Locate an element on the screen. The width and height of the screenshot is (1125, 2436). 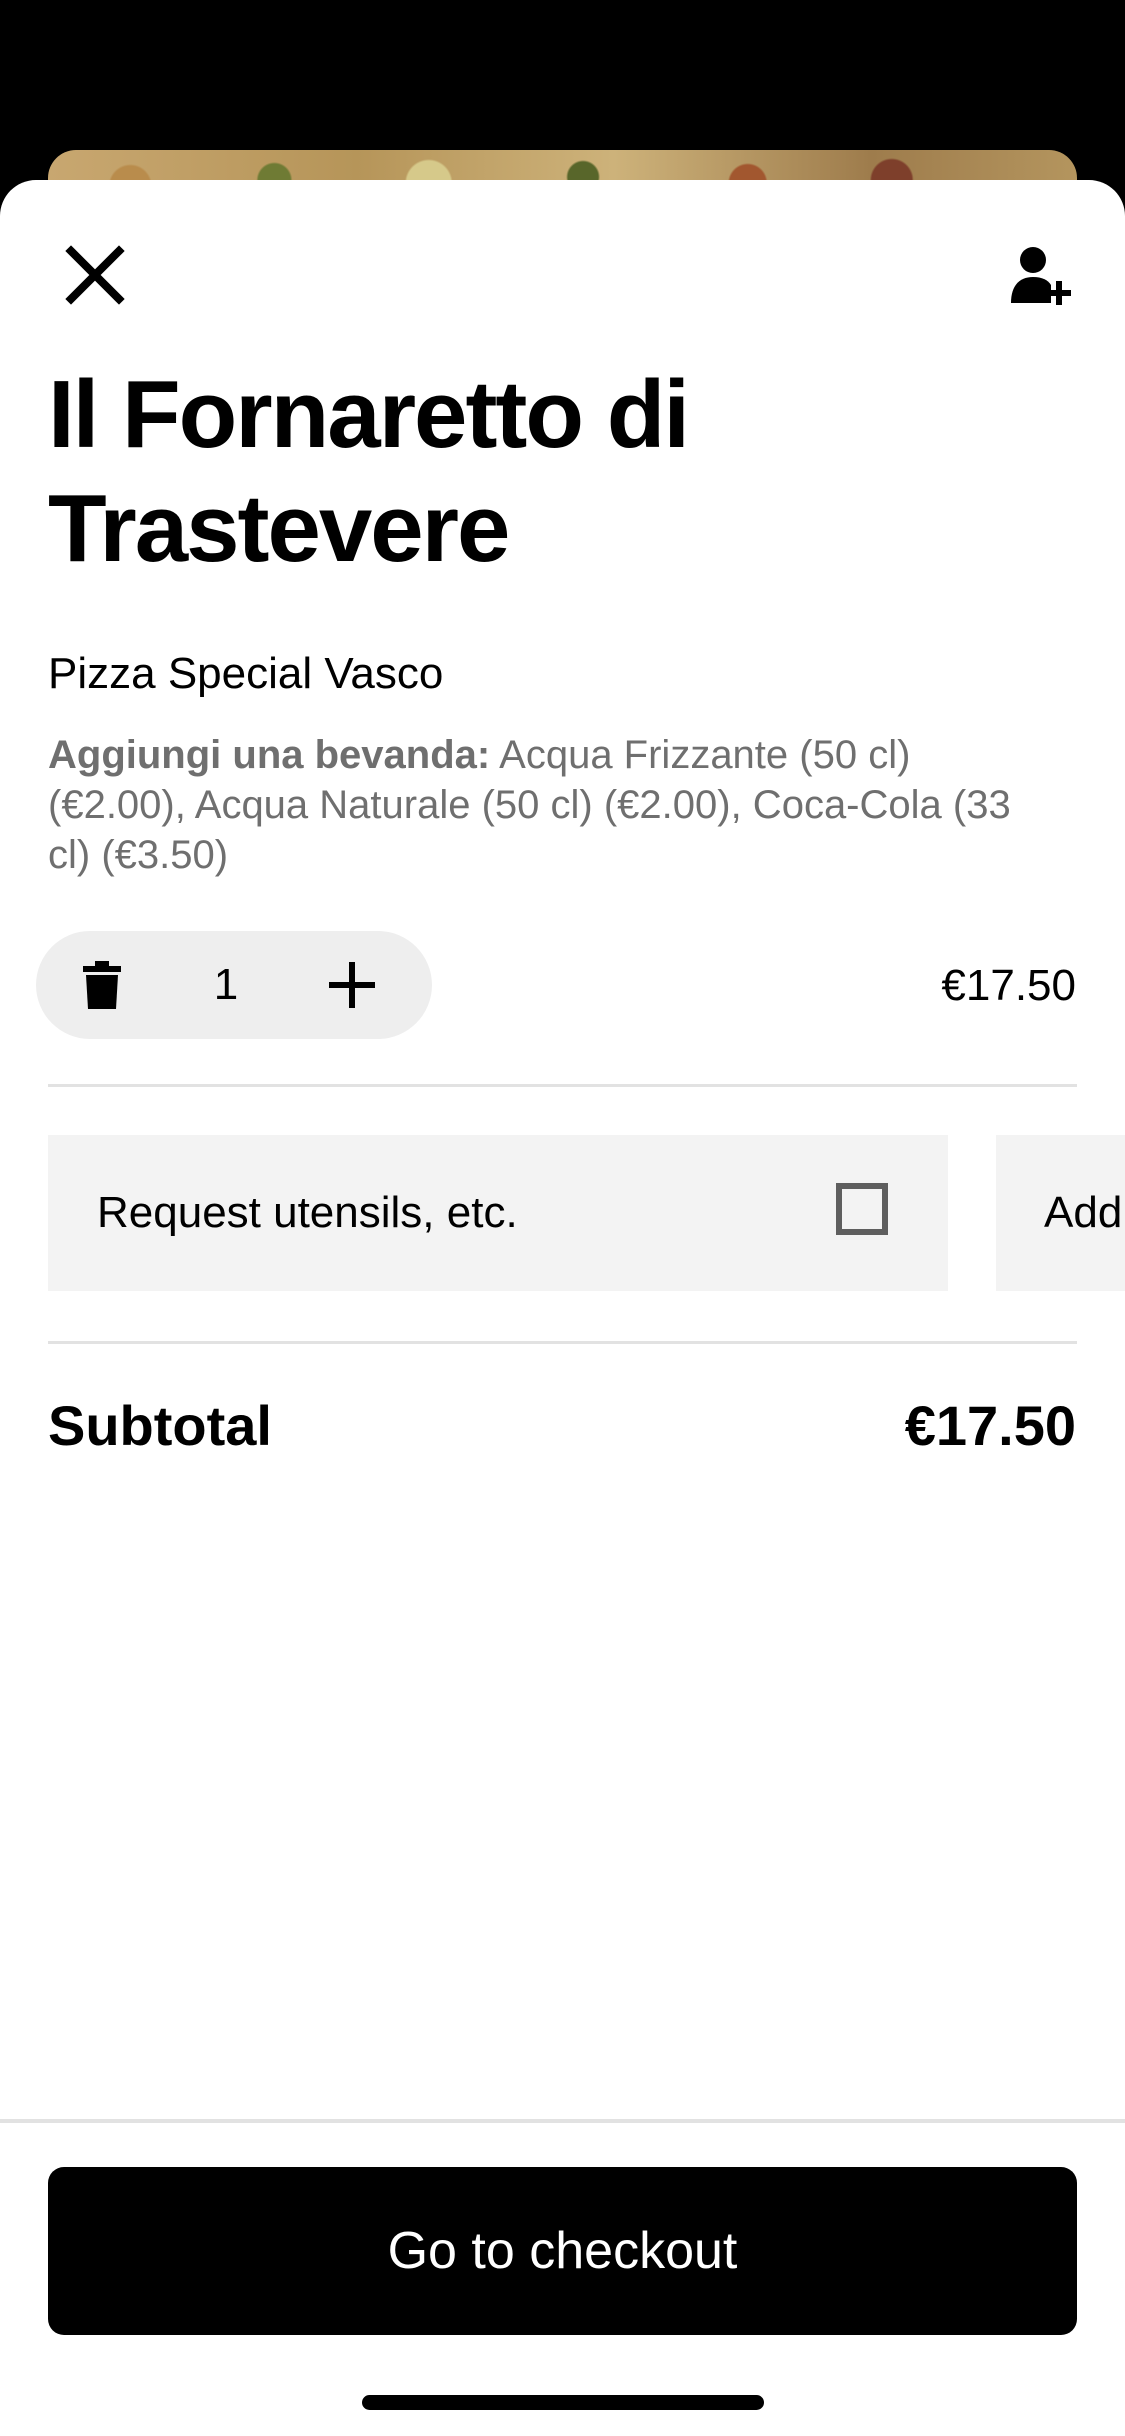
subtotal-value: €17.50 is located at coordinates (990, 1425).